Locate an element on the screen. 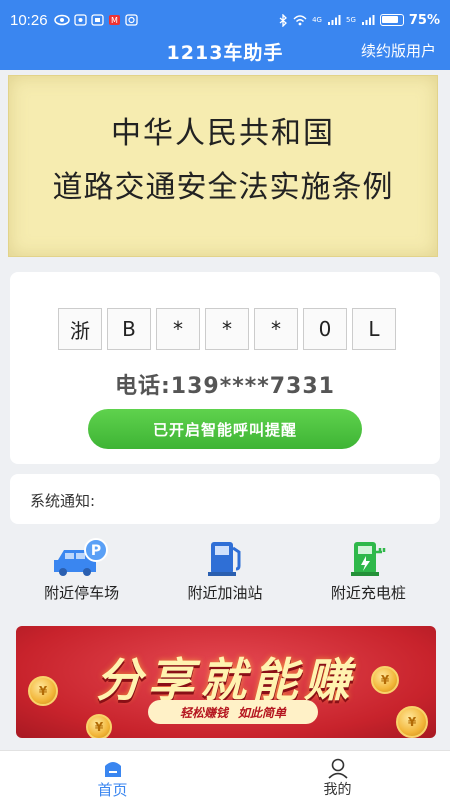 The height and width of the screenshot is (800, 450). status-bar: 10:26 M 4G 5G 75% is located at coordinates (225, 20).